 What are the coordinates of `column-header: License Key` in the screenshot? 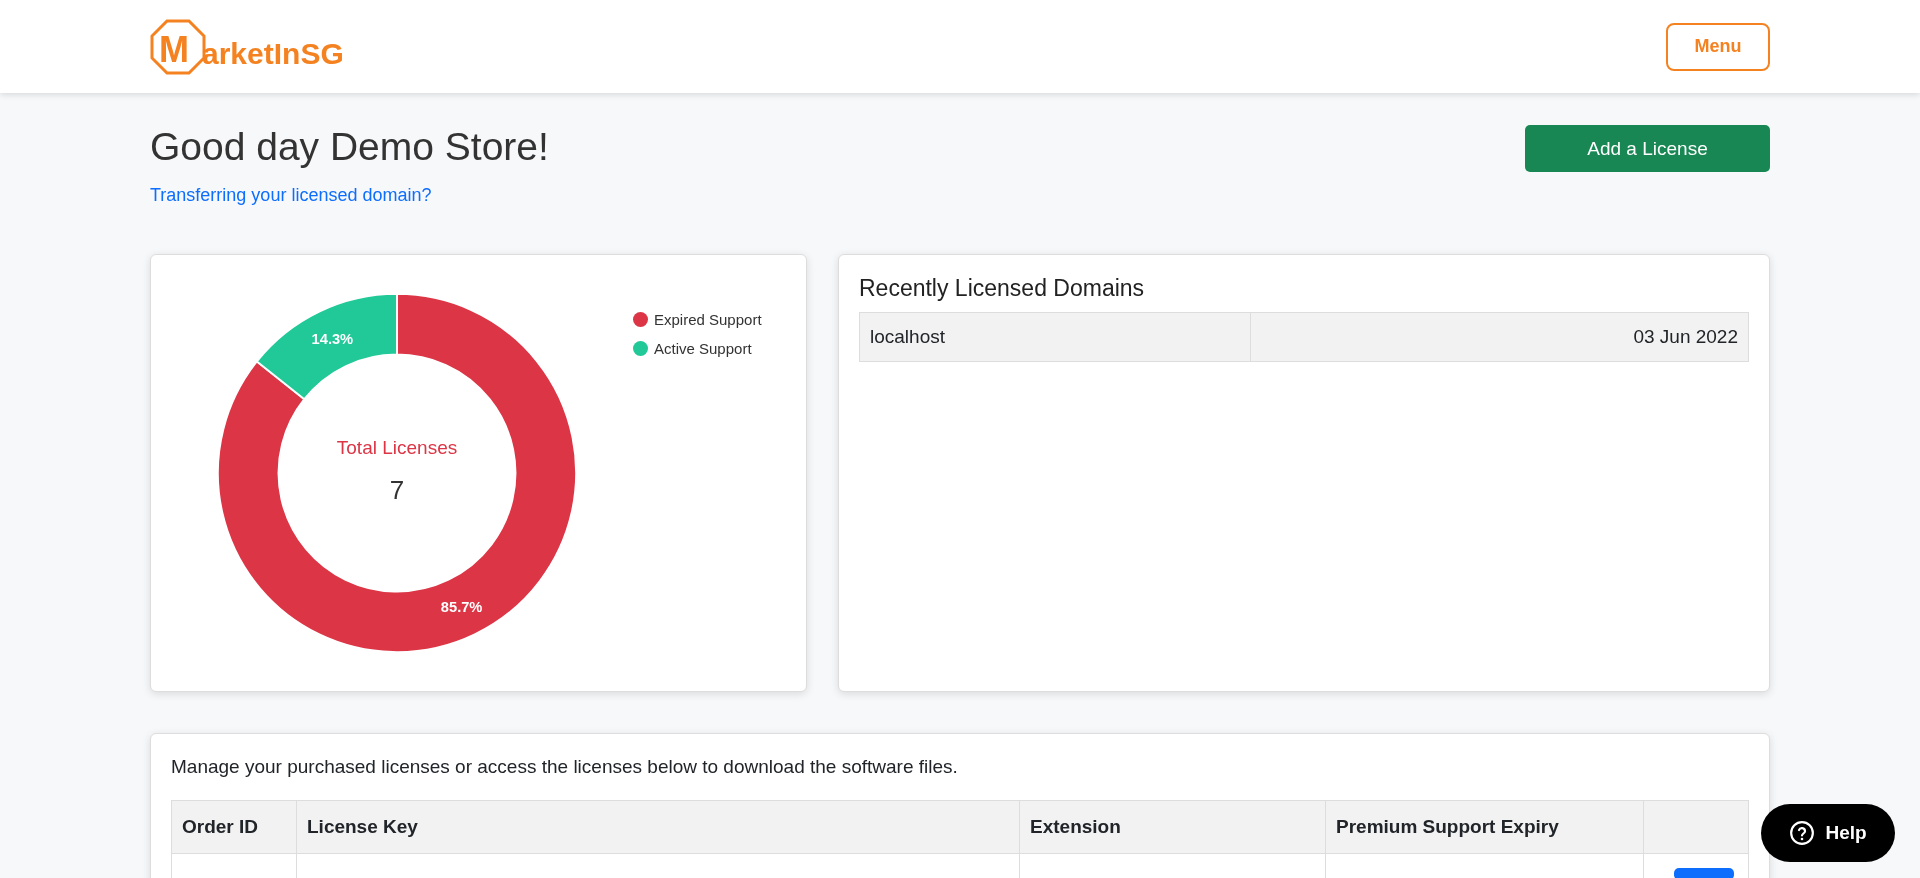 It's located at (658, 827).